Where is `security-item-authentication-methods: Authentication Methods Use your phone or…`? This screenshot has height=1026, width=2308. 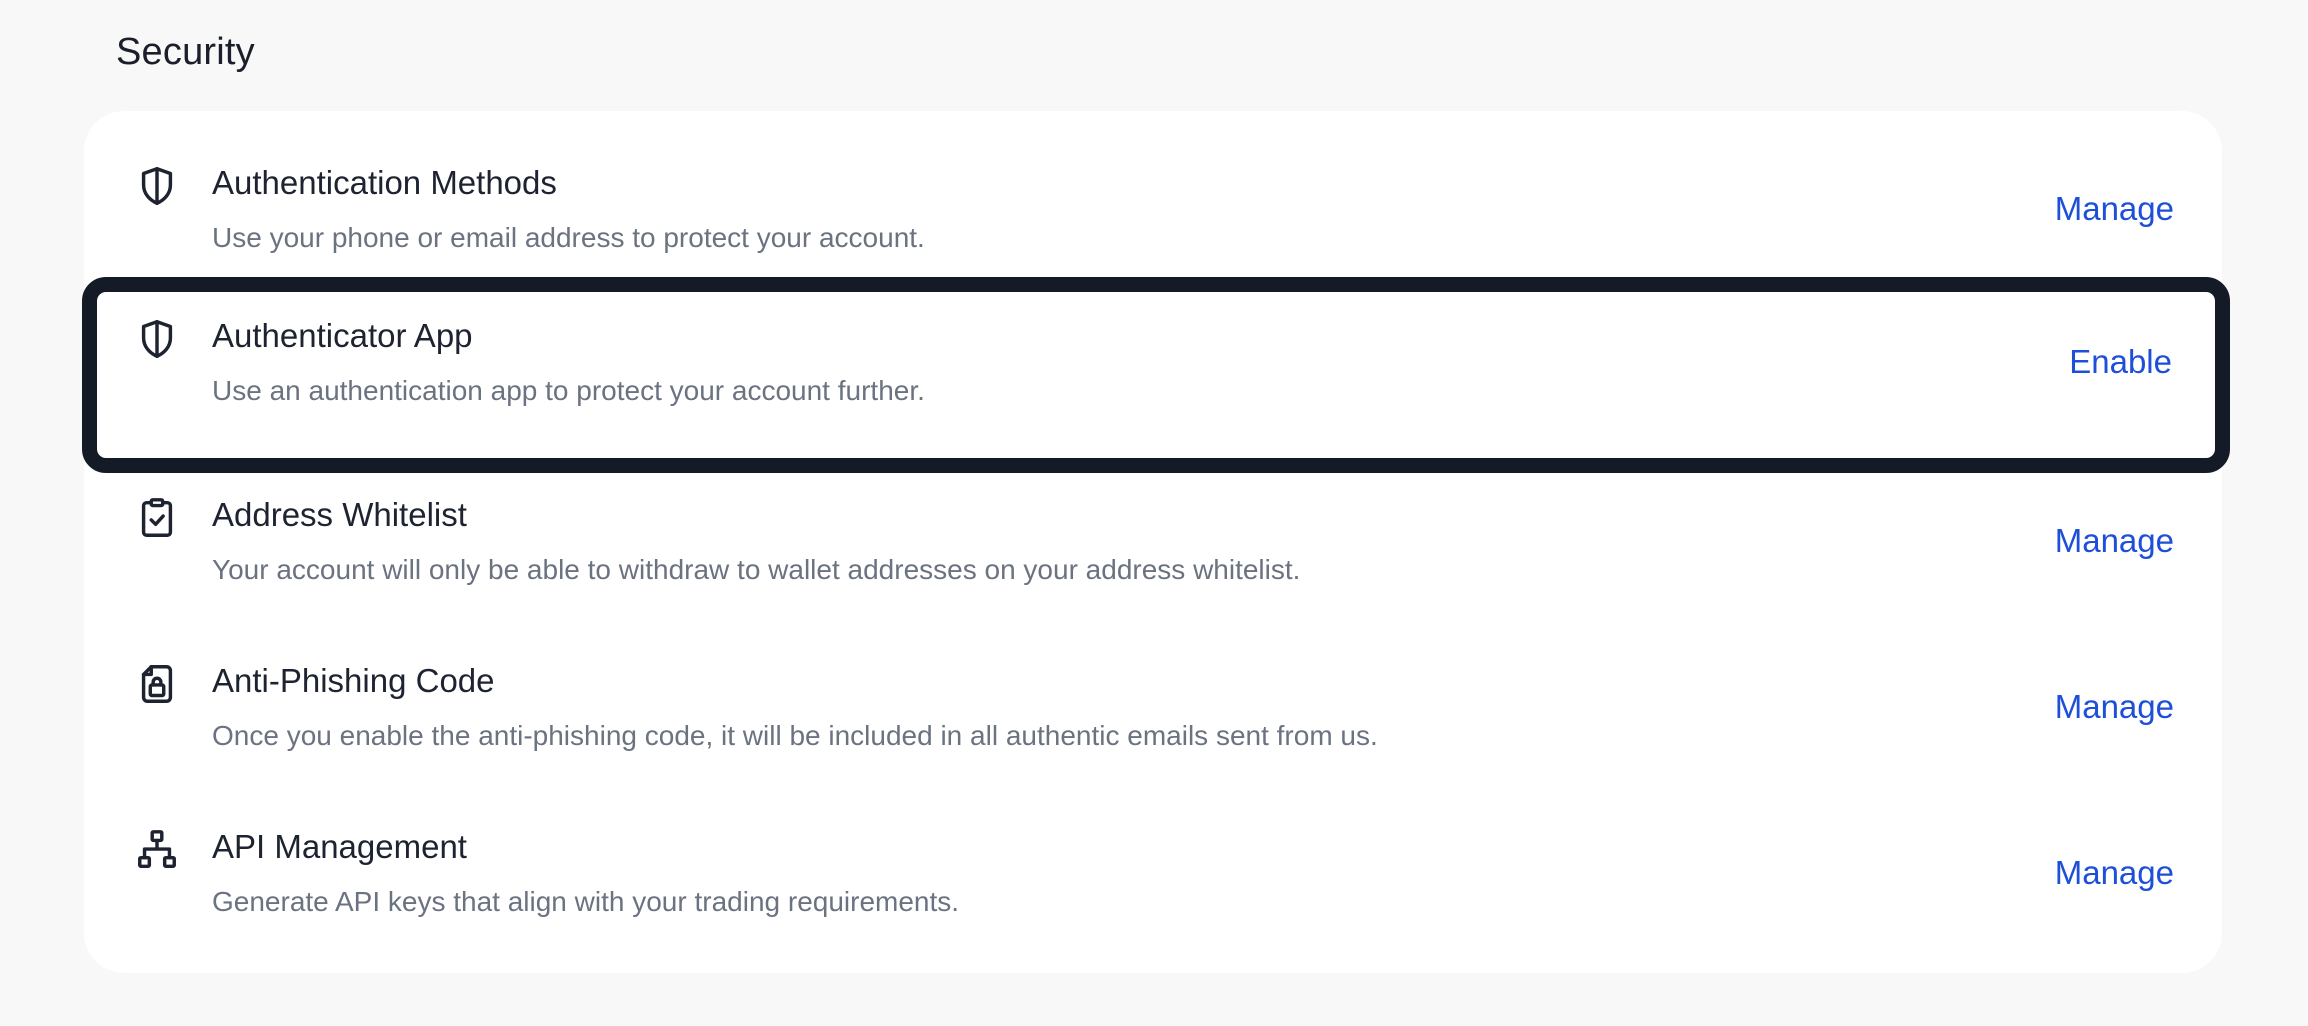
security-item-authentication-methods: Authentication Methods Use your phone or… is located at coordinates (1153, 194).